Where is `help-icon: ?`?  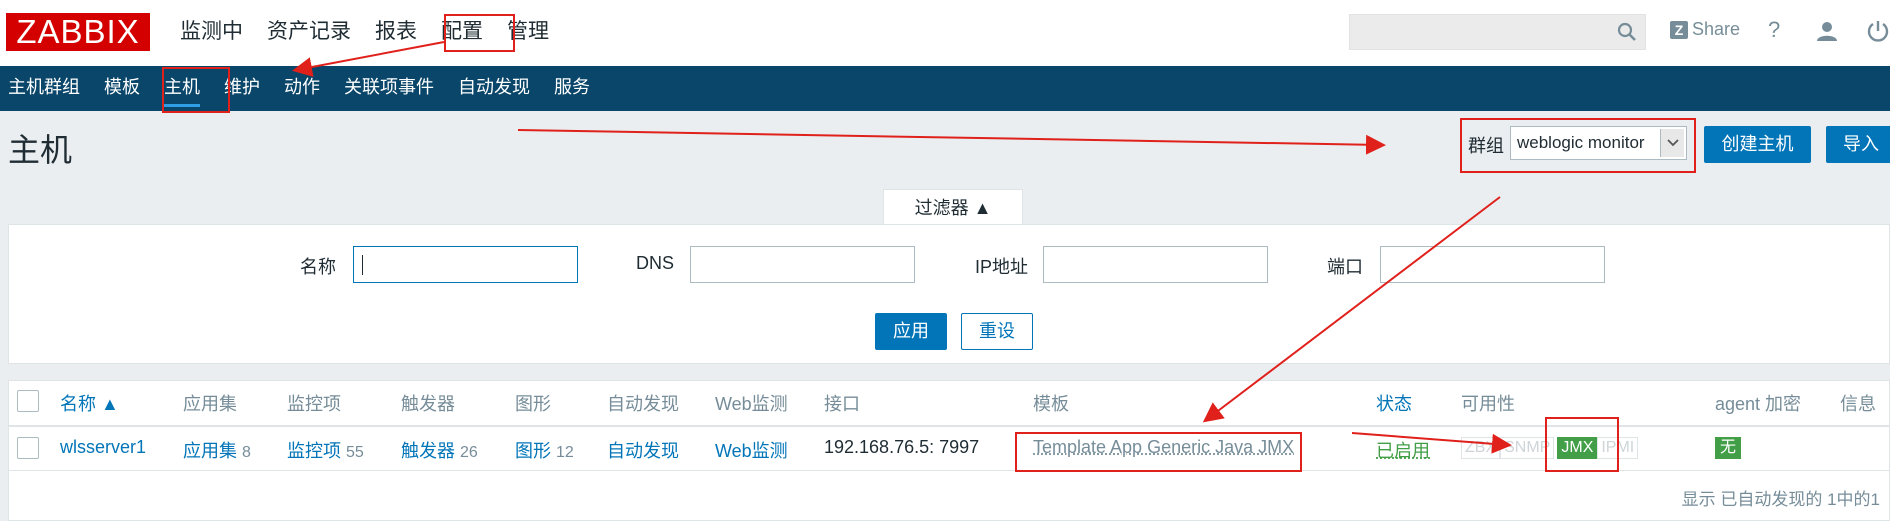
help-icon: ? is located at coordinates (1774, 30).